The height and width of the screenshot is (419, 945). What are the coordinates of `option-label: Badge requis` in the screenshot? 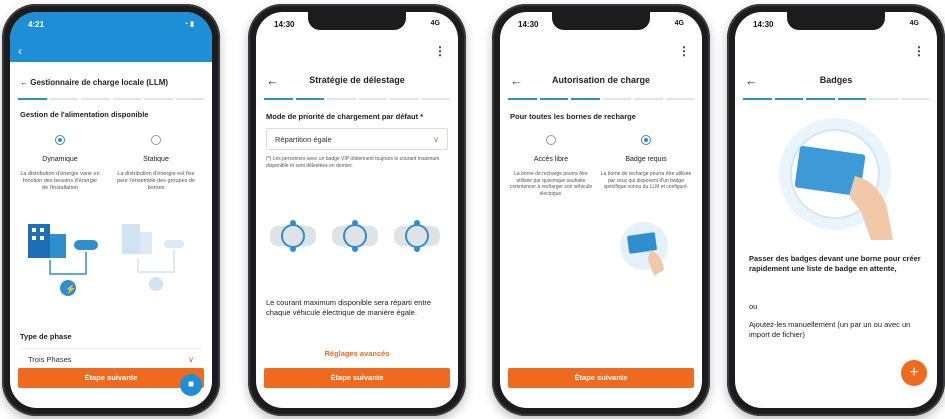 It's located at (646, 159).